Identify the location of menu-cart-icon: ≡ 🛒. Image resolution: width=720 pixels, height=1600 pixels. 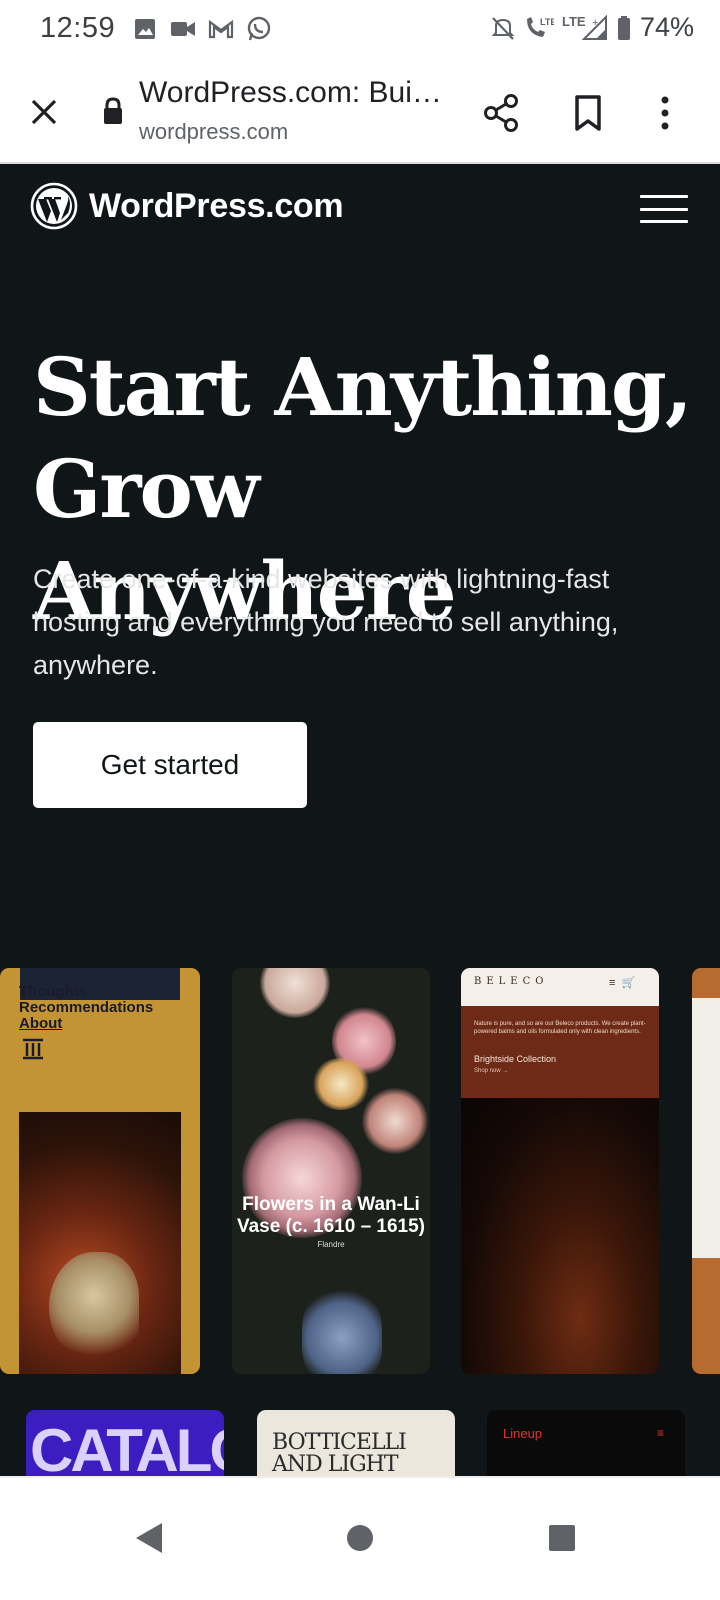
(622, 983).